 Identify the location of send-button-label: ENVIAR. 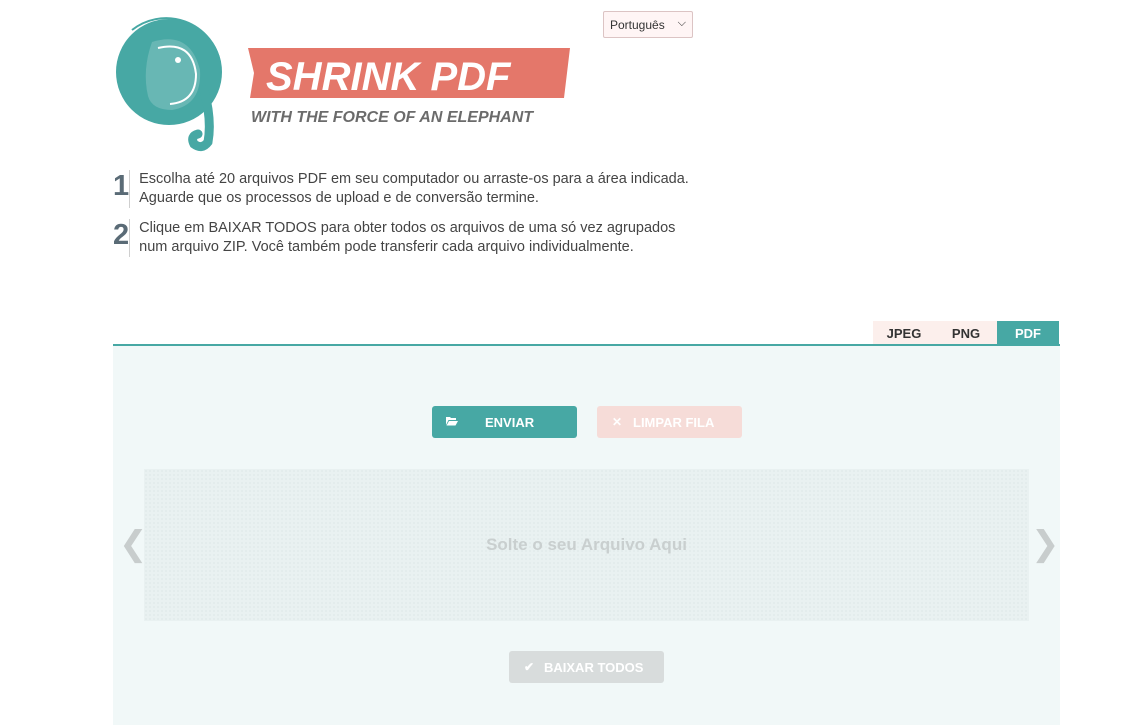
(510, 422).